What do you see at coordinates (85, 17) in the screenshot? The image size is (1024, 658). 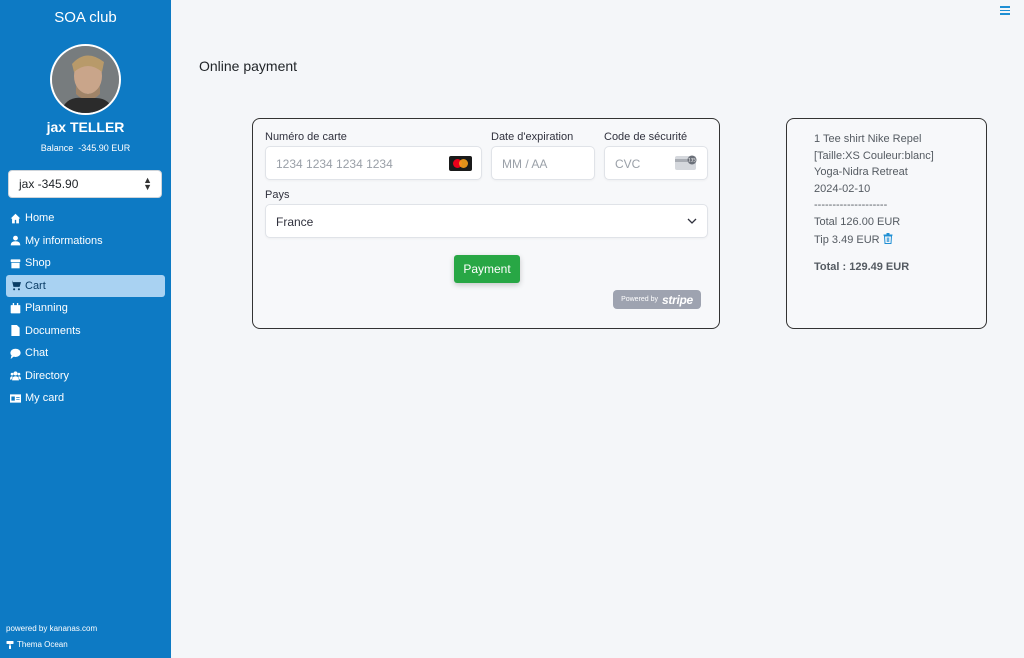 I see `brand-title: SOA club` at bounding box center [85, 17].